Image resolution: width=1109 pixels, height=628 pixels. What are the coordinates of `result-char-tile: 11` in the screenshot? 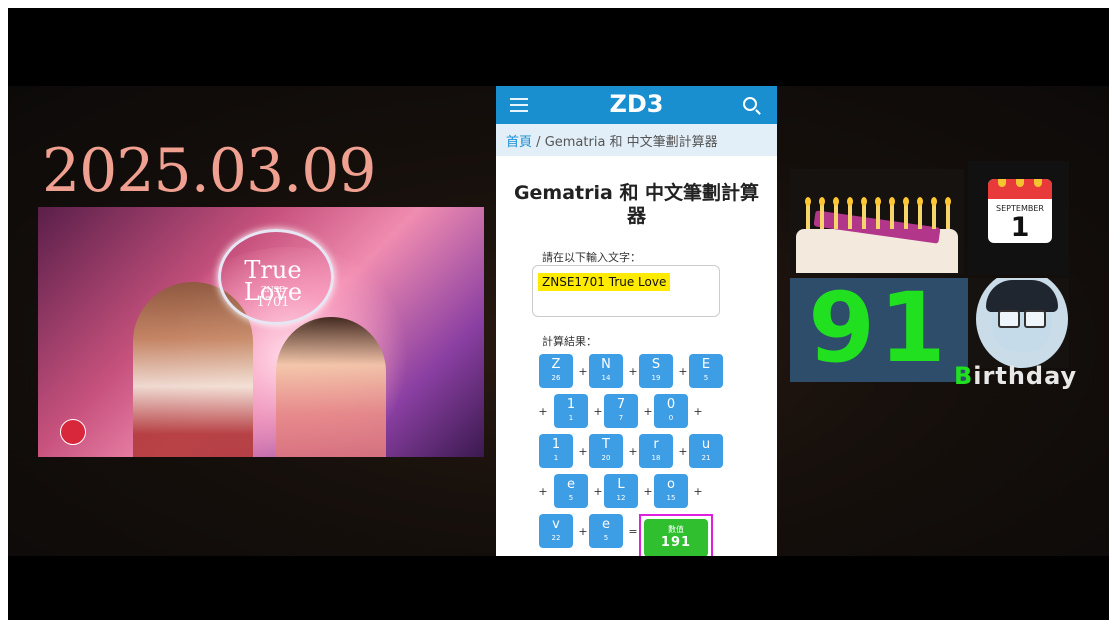 It's located at (556, 451).